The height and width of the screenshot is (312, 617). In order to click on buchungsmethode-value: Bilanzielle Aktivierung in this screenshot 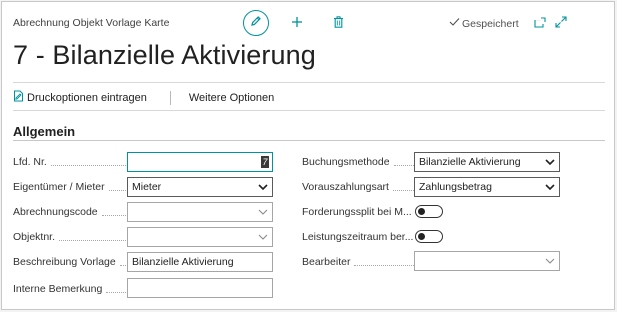, I will do `click(470, 162)`.